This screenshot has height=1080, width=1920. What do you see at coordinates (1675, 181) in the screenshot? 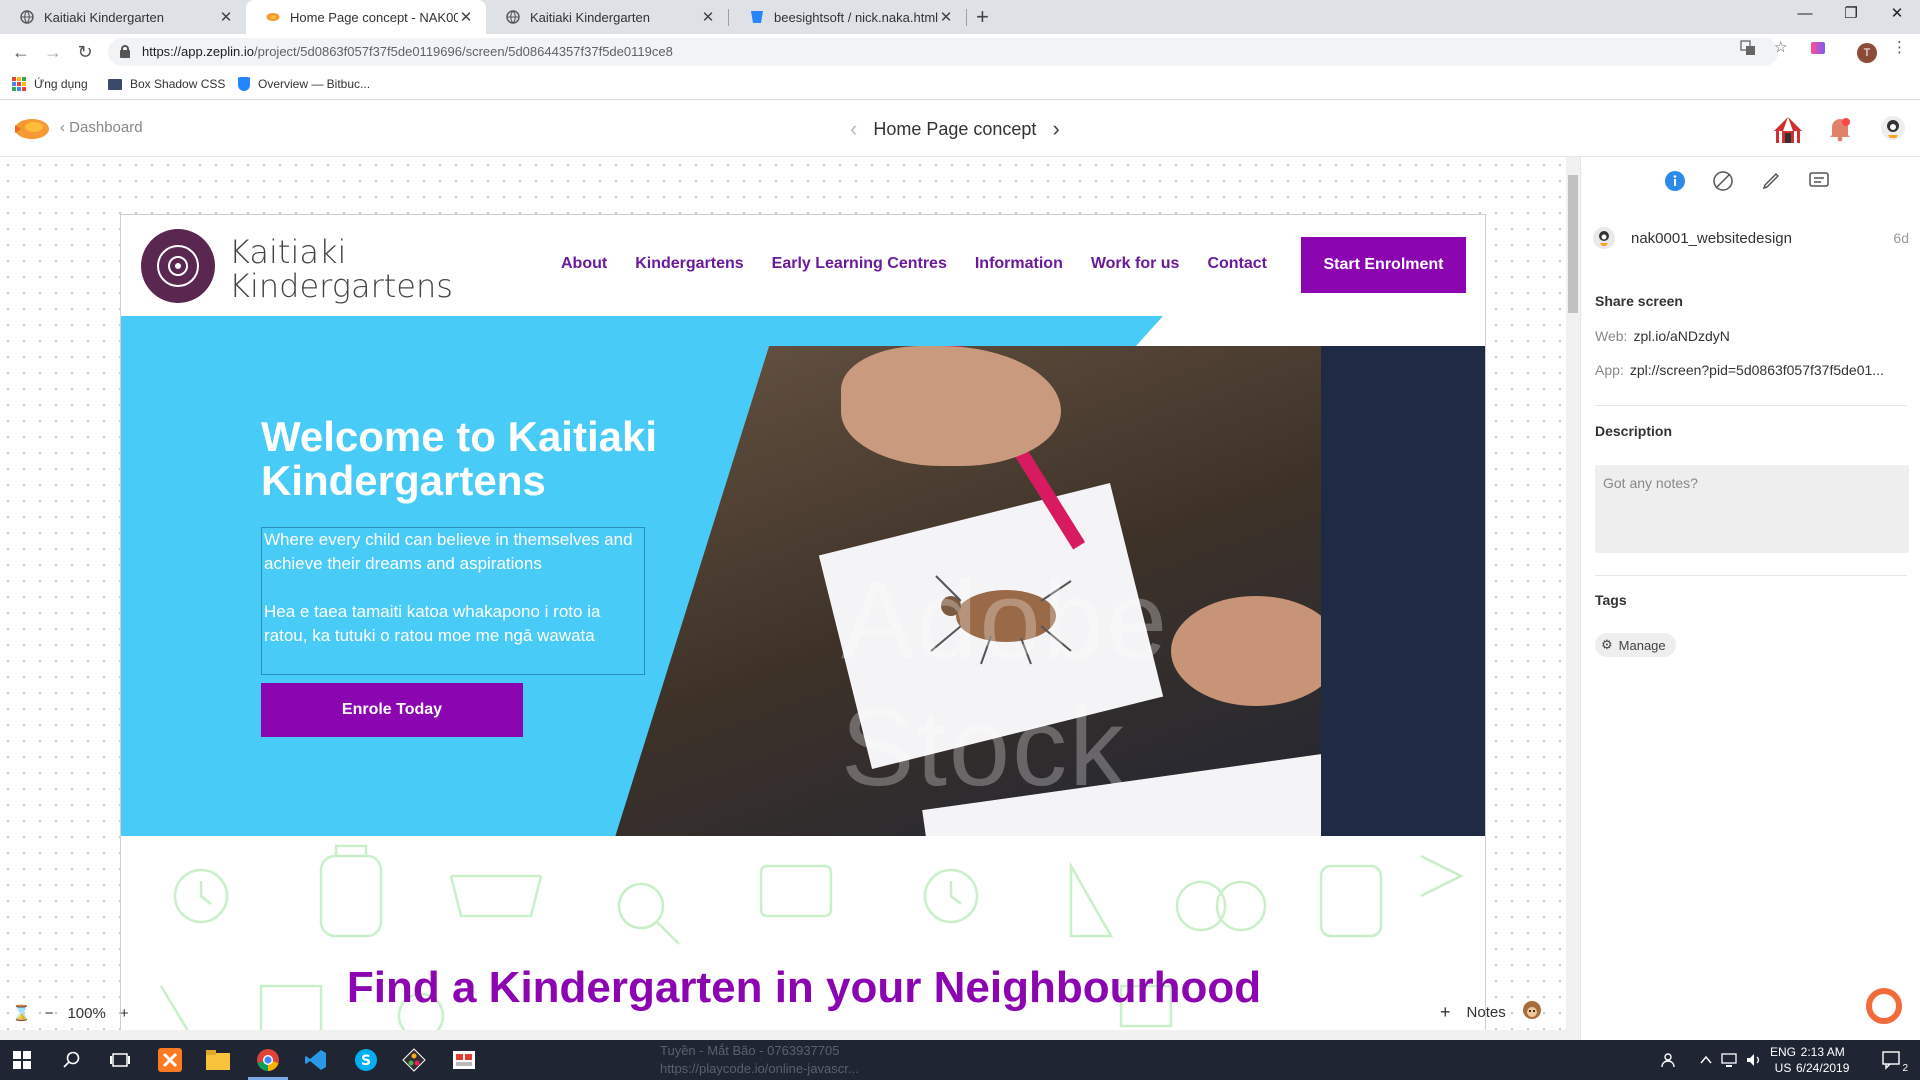
I see `info-icon` at bounding box center [1675, 181].